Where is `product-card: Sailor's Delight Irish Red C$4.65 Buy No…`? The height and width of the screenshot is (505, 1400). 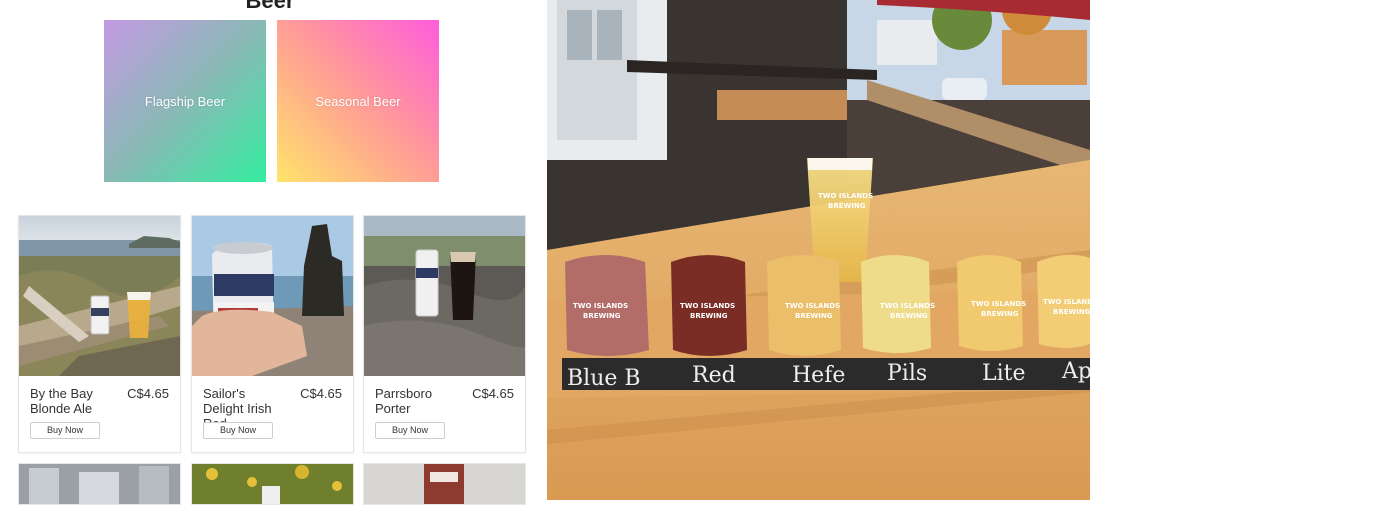
product-card: Sailor's Delight Irish Red C$4.65 Buy No… is located at coordinates (272, 334).